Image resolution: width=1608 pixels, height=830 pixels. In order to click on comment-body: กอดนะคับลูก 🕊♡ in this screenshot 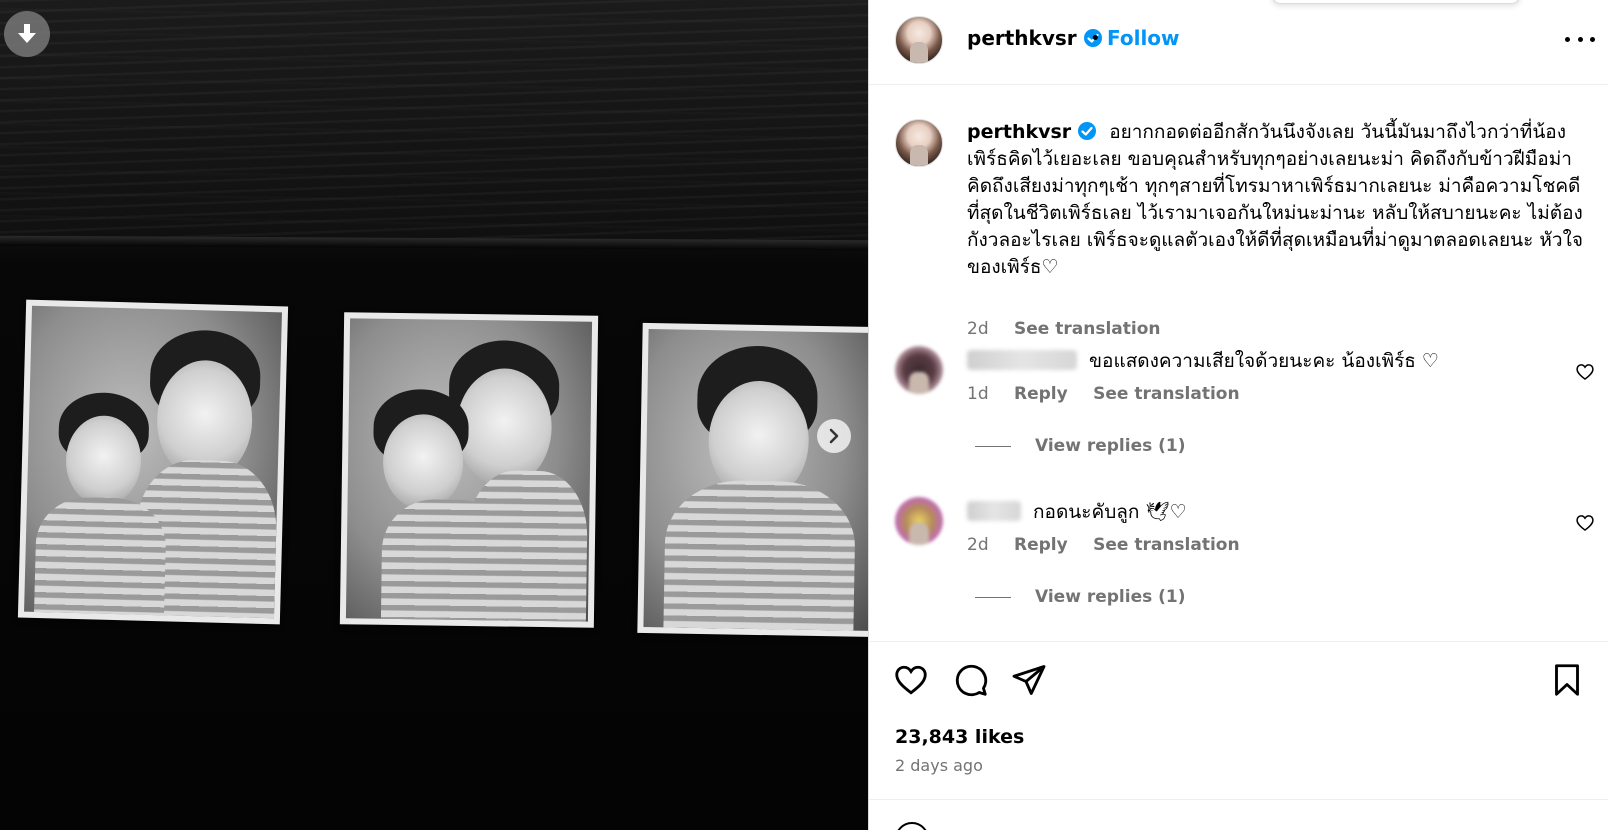, I will do `click(1077, 512)`.